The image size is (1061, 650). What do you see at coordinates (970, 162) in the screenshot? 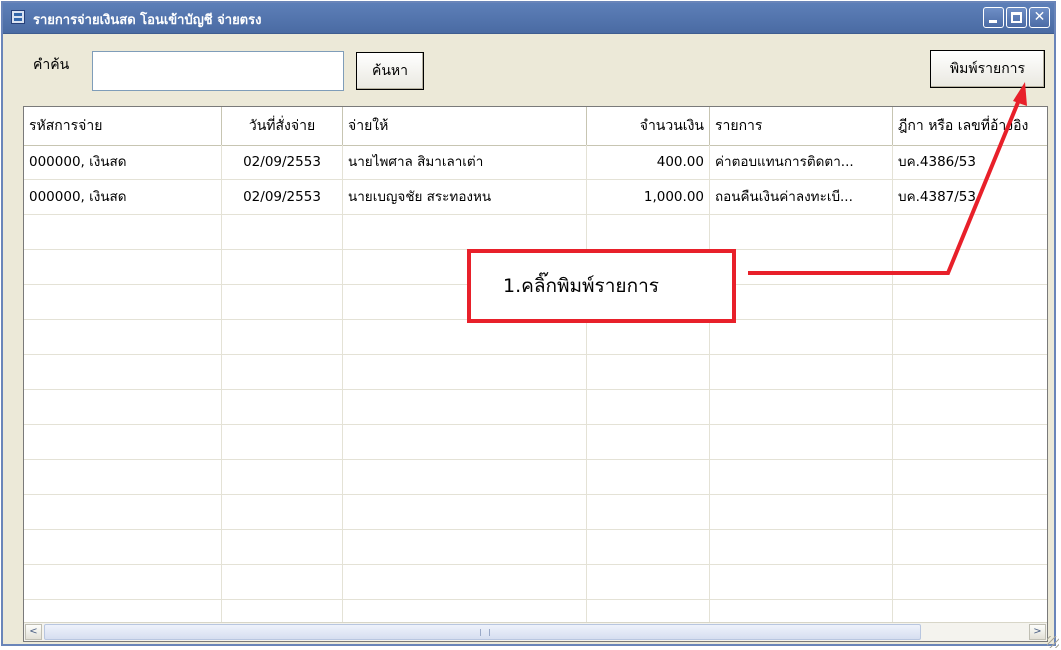
I see `cell-reference: บค.4386/53` at bounding box center [970, 162].